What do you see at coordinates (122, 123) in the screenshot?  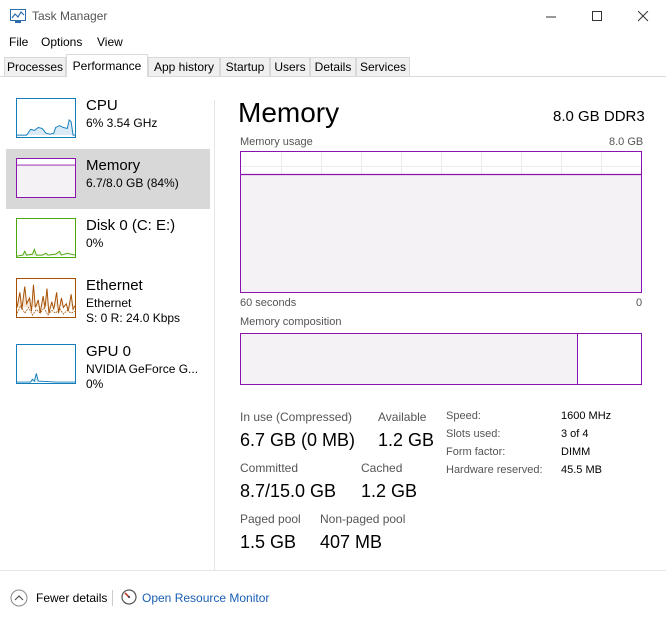 I see `sidebar-item-value: 6% 3.54 GHz` at bounding box center [122, 123].